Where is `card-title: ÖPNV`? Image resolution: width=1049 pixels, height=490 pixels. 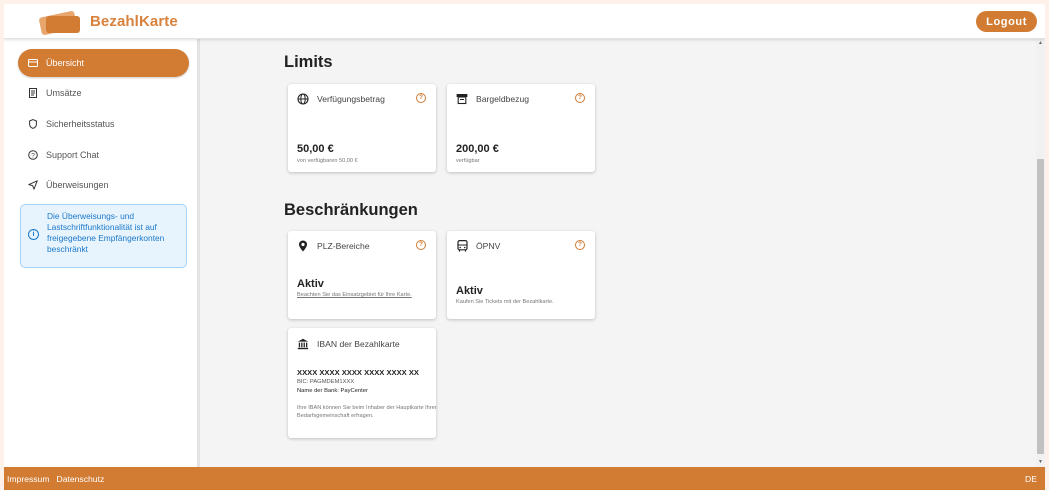 card-title: ÖPNV is located at coordinates (488, 246).